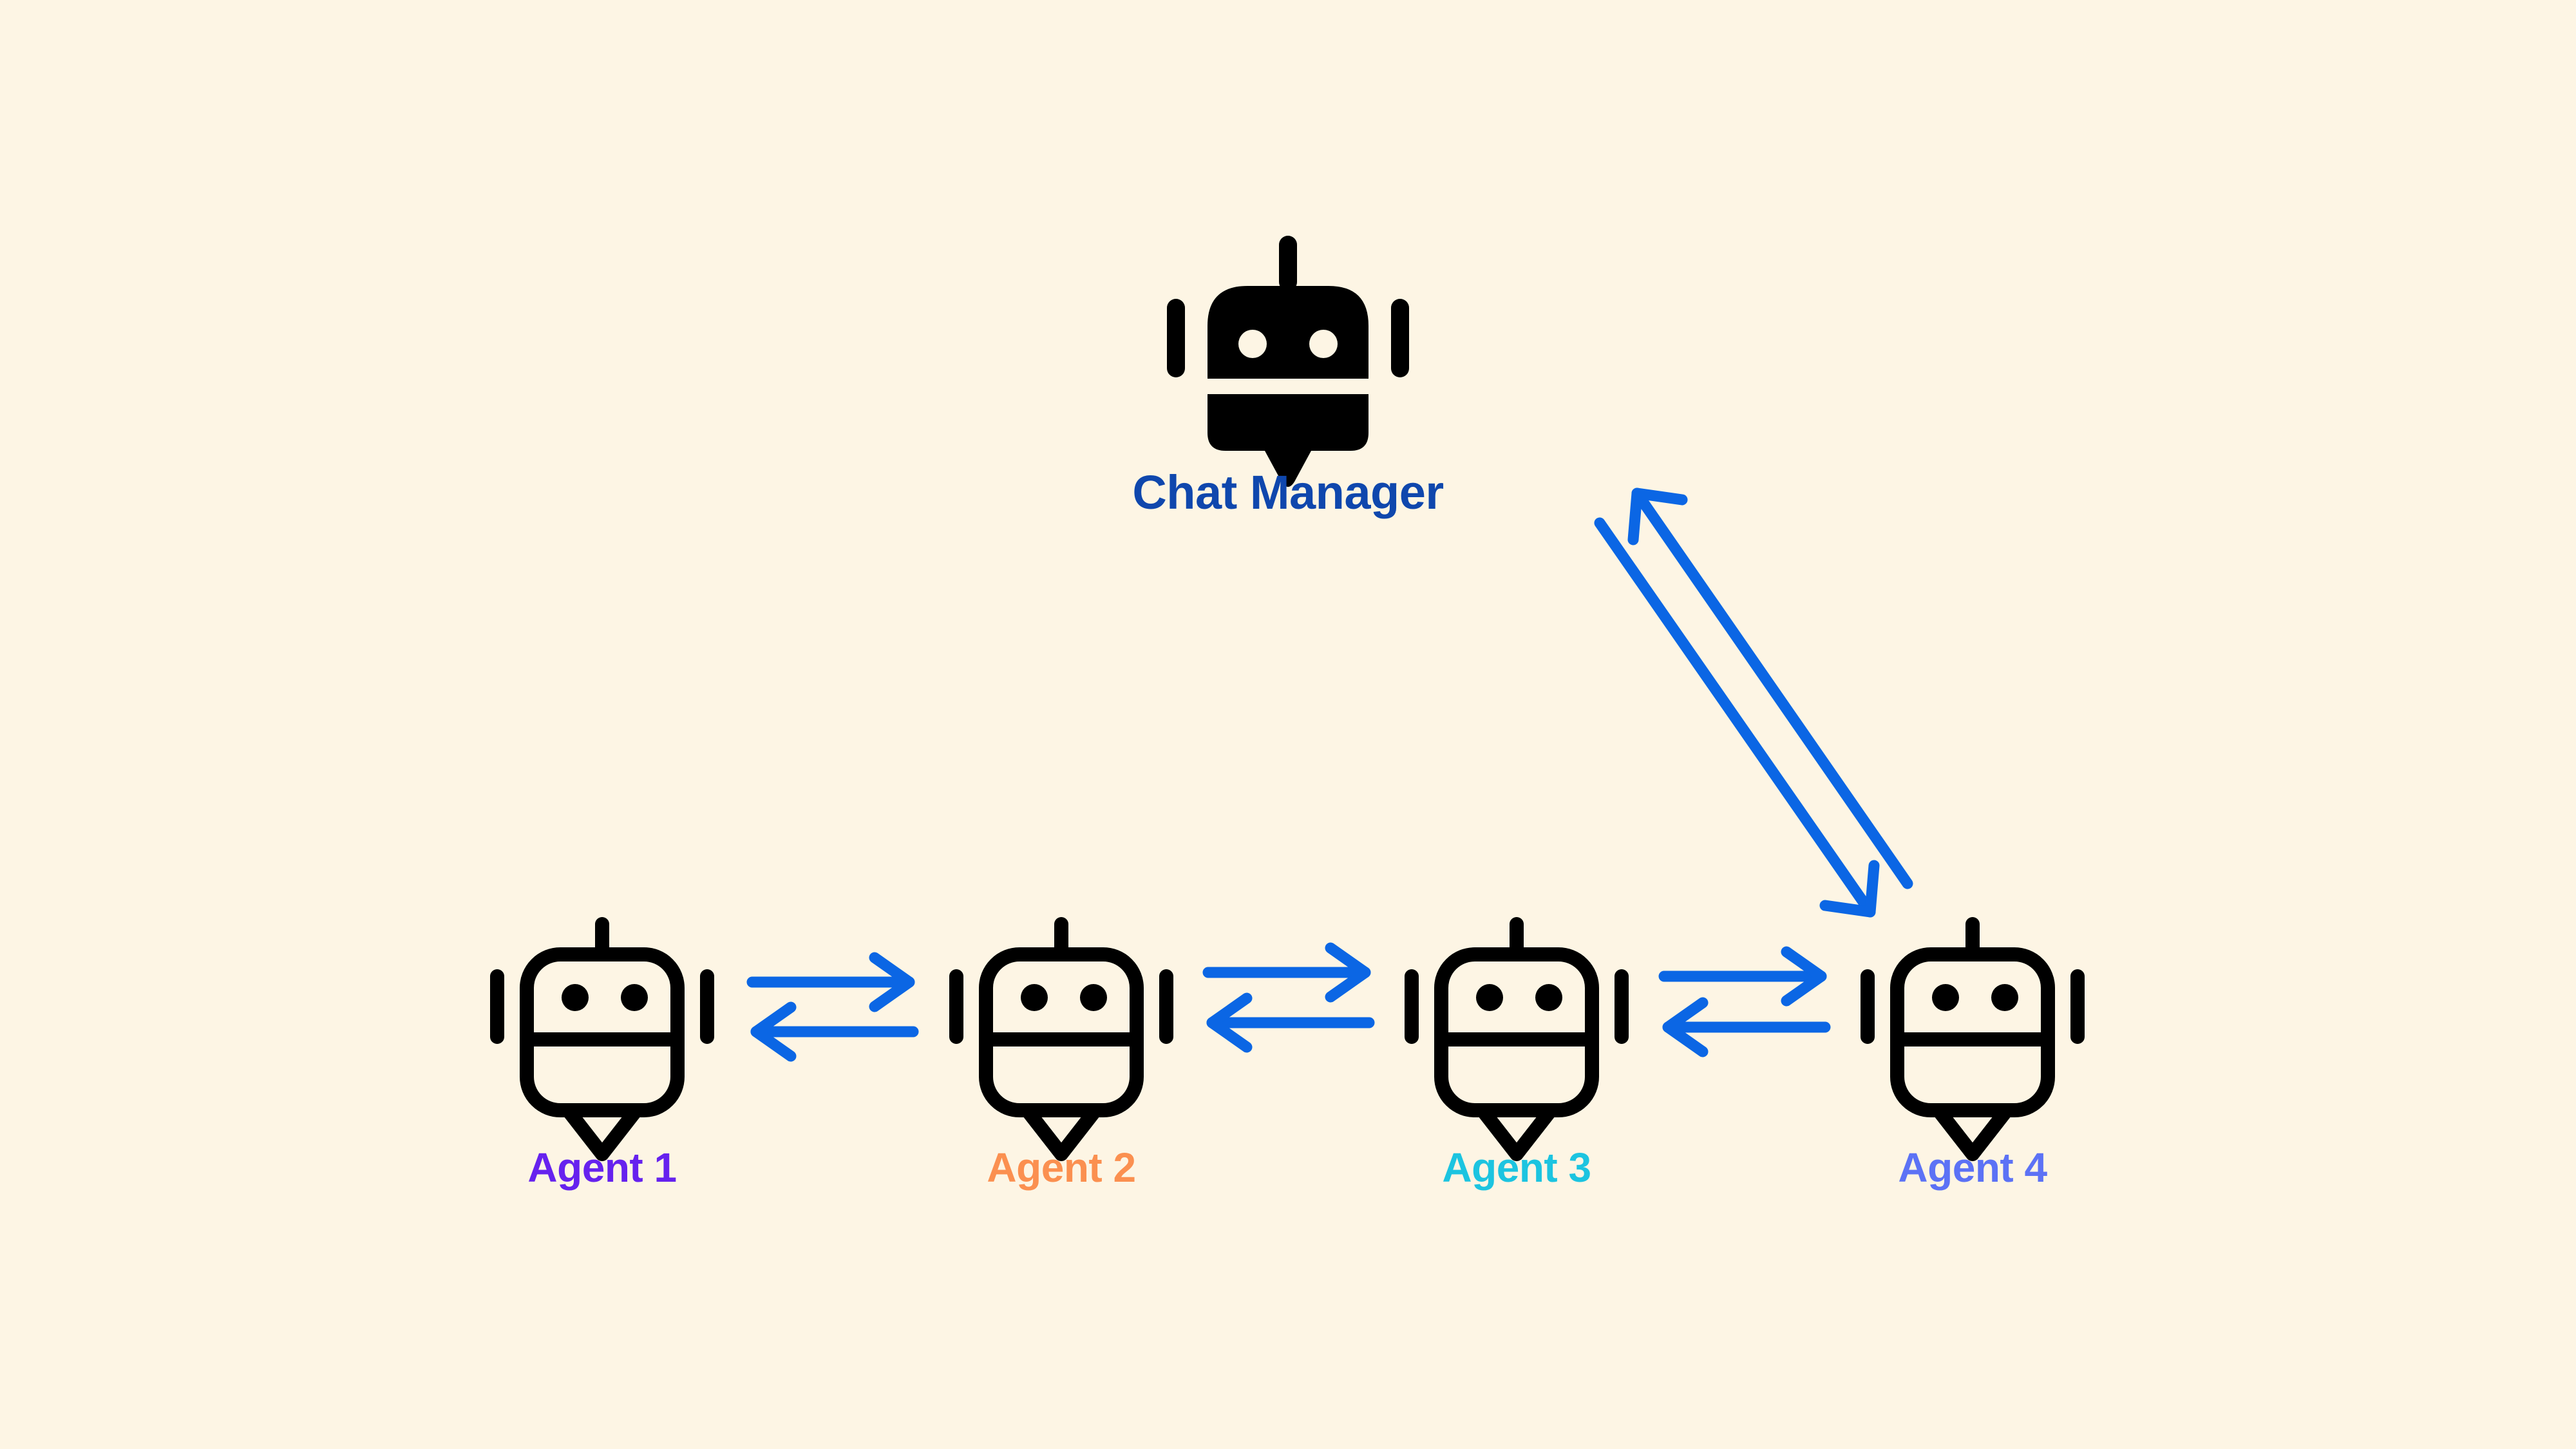 This screenshot has height=1449, width=2576. Describe the element at coordinates (1287, 973) in the screenshot. I see `arrow-agent2-to-agent3` at that location.